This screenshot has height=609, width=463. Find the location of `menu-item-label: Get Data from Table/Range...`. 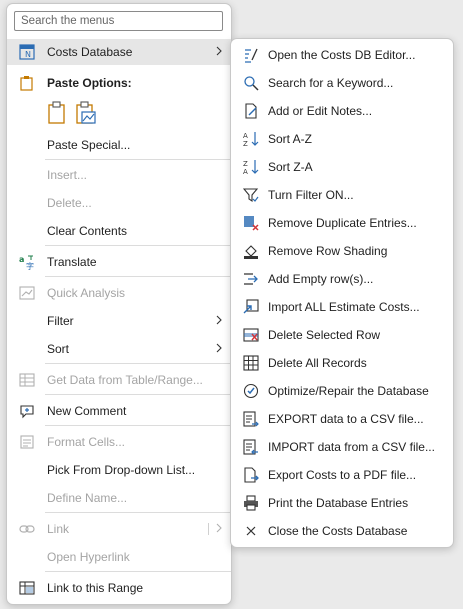

menu-item-label: Get Data from Table/Range... is located at coordinates (125, 380).